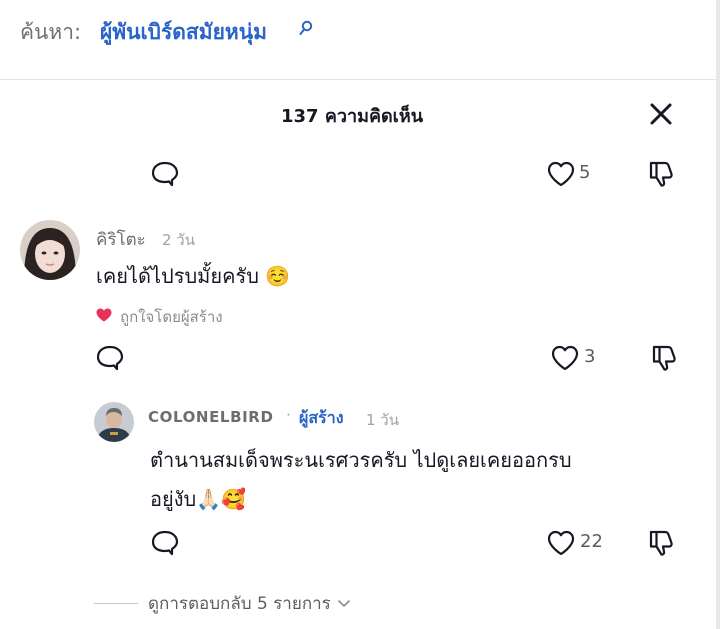 Image resolution: width=720 pixels, height=629 pixels. I want to click on like-count: 5, so click(585, 172).